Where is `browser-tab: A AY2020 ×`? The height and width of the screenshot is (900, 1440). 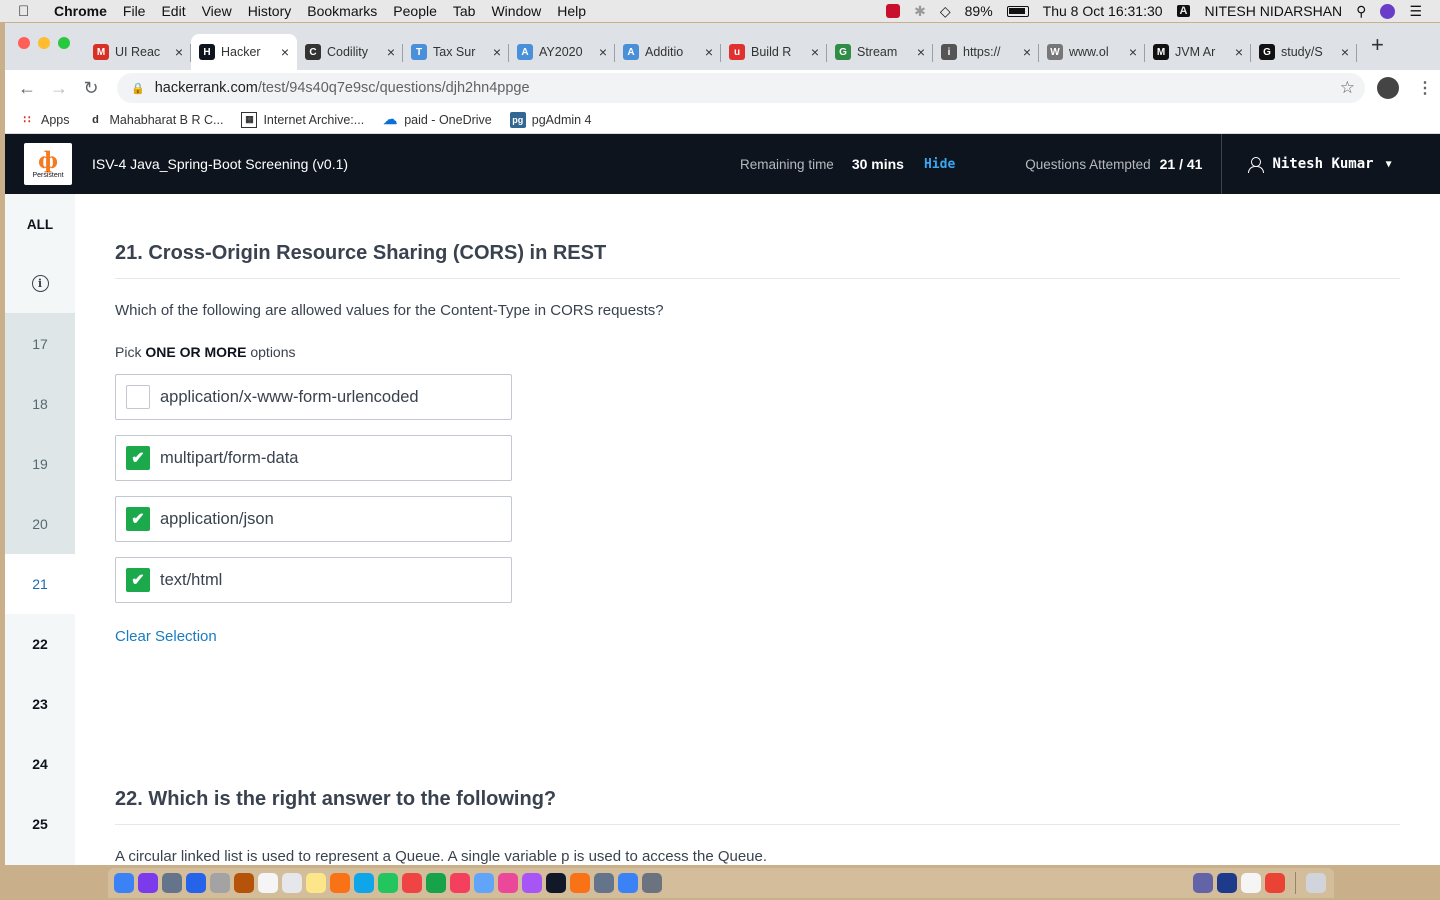
browser-tab: A AY2020 × is located at coordinates (562, 52).